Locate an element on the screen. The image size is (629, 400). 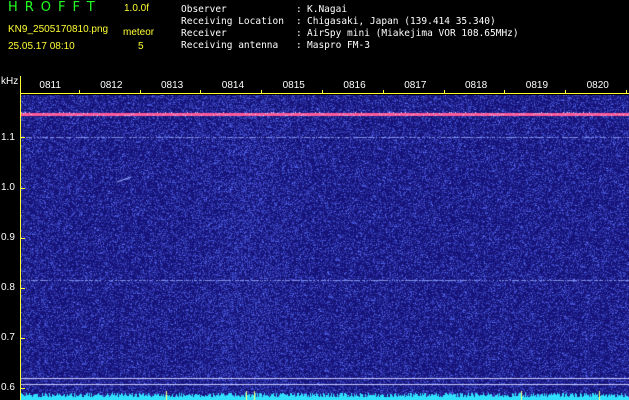
x-tick-label: 0818 is located at coordinates (476, 85).